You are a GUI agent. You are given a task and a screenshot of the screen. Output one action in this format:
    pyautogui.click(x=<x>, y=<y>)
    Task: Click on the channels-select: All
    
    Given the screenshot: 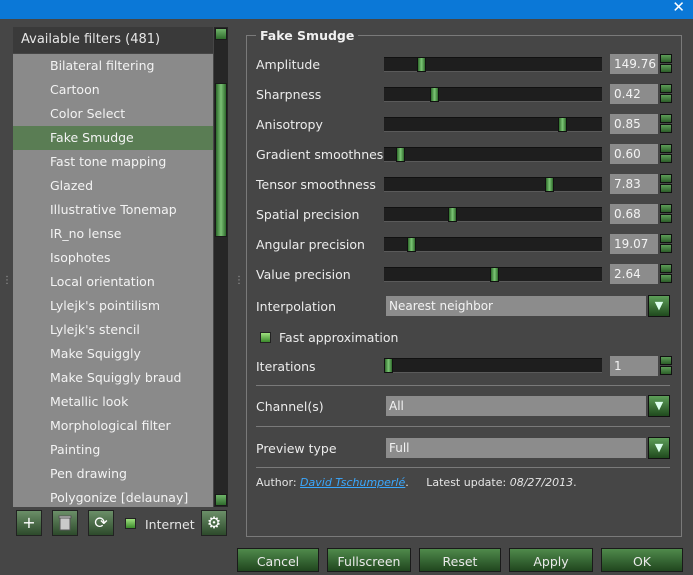 What is the action you would take?
    pyautogui.click(x=516, y=406)
    